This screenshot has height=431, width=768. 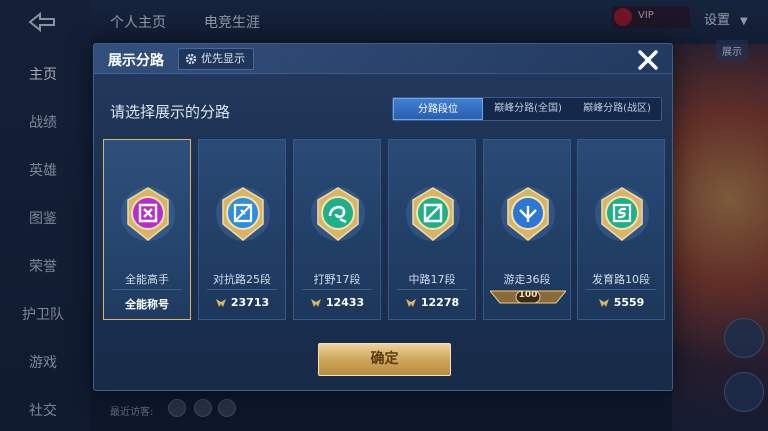 I want to click on tab-peak-national: 巅峰分路(全国), so click(x=528, y=109).